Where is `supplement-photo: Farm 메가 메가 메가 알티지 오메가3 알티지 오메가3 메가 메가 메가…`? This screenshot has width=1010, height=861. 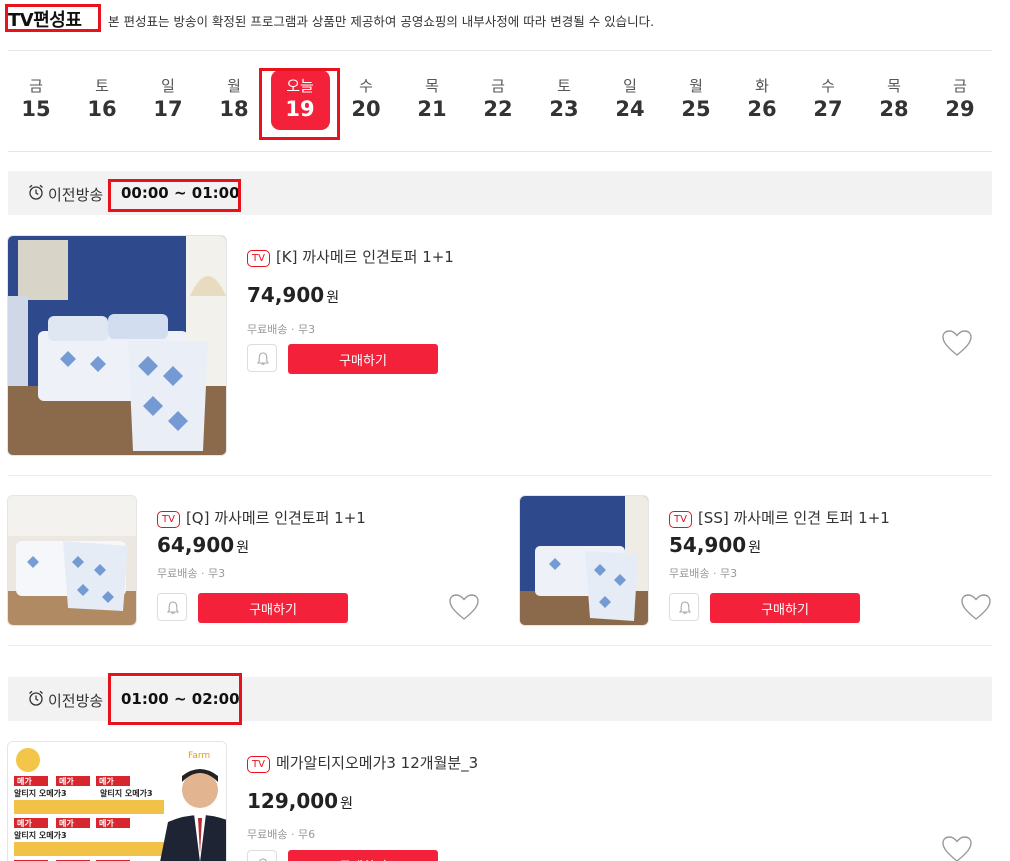
supplement-photo: Farm 메가 메가 메가 알티지 오메가3 알티지 오메가3 메가 메가 메가… is located at coordinates (117, 801).